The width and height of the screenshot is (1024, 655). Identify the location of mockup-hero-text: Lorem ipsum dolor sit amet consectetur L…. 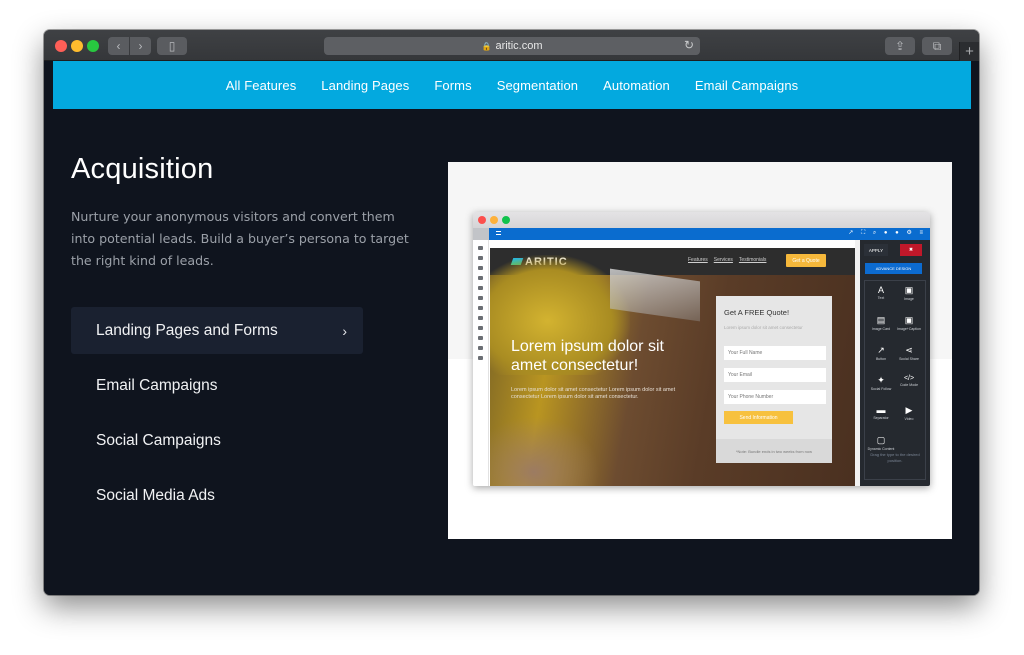
(593, 393).